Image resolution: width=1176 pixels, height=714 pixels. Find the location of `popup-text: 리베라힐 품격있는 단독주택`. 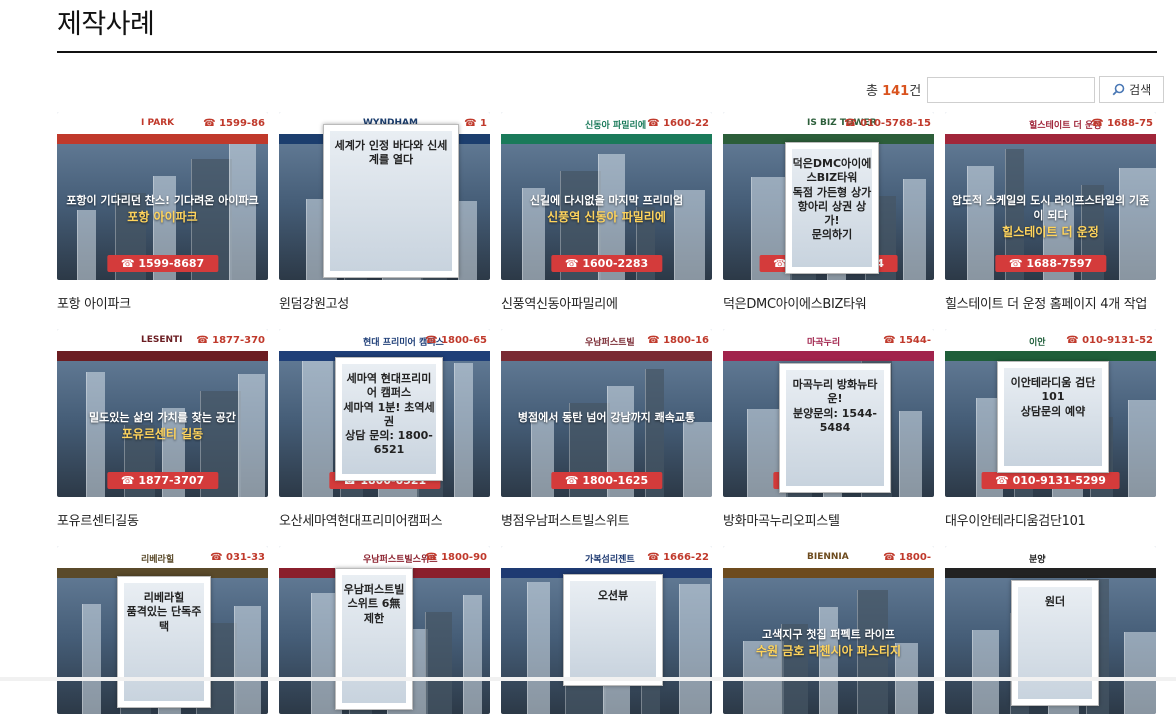

popup-text: 리베라힐 품격있는 단독주택 is located at coordinates (164, 612).